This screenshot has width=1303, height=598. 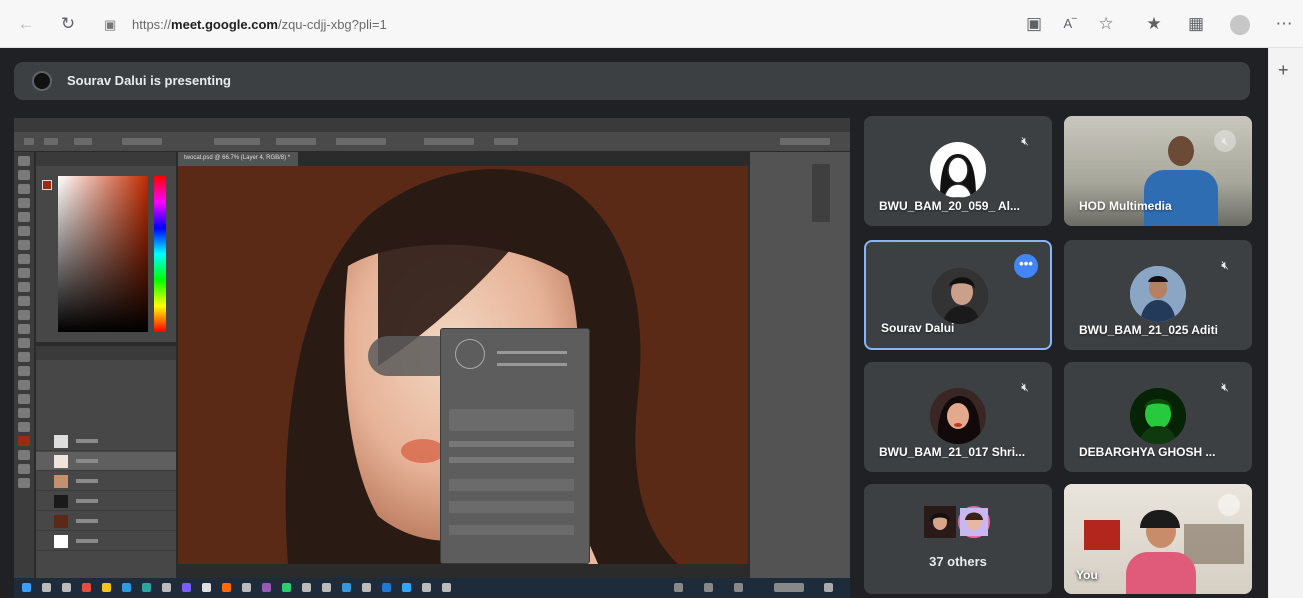 I want to click on windows-taskbar, so click(x=432, y=588).